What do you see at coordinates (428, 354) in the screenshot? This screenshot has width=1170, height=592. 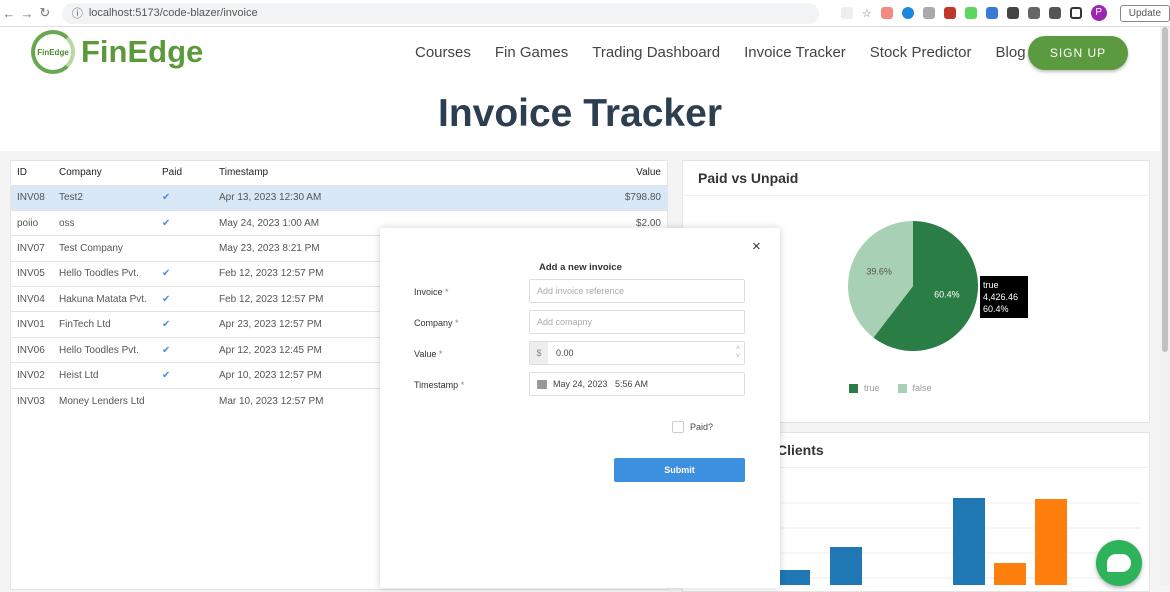 I see `value-label: Value *` at bounding box center [428, 354].